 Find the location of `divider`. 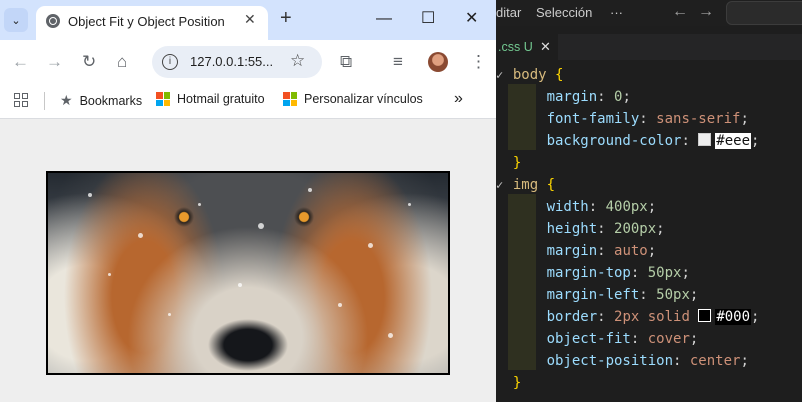

divider is located at coordinates (44, 101).